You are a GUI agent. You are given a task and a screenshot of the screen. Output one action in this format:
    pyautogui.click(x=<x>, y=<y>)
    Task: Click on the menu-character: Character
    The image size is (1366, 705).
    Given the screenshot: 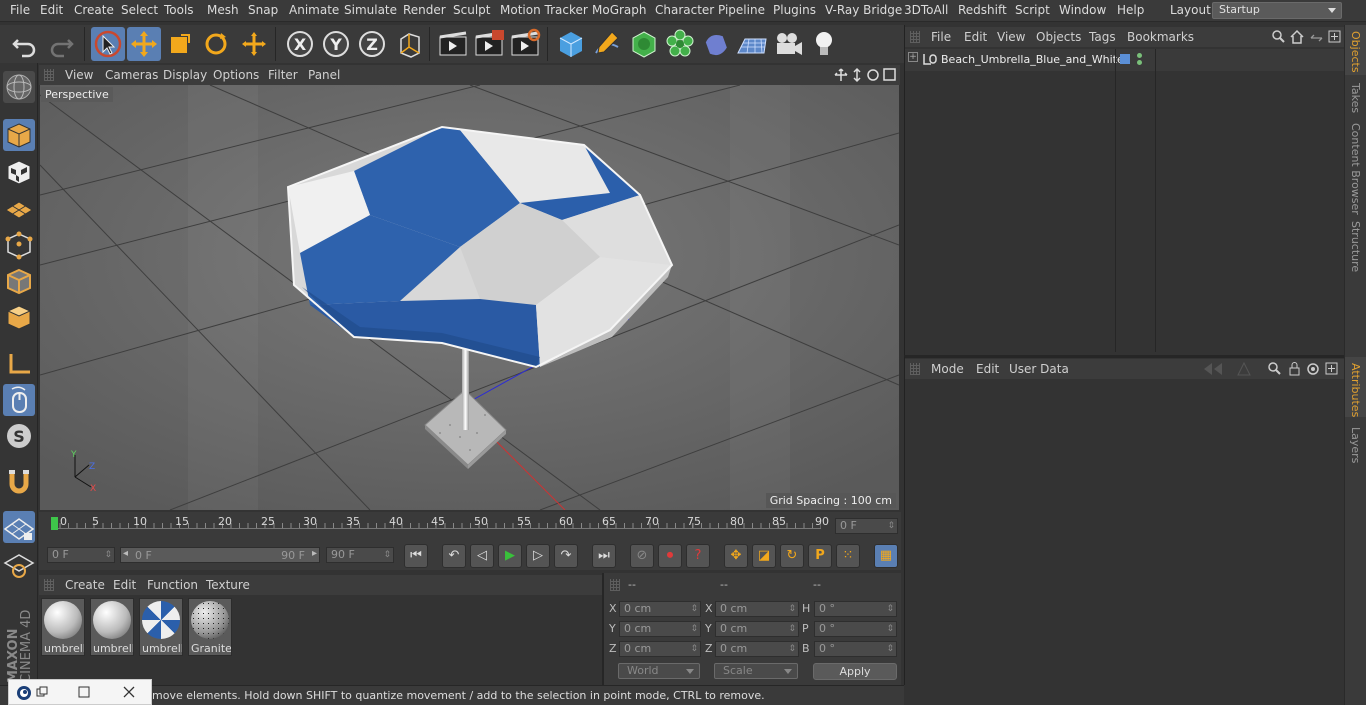 What is the action you would take?
    pyautogui.click(x=684, y=10)
    